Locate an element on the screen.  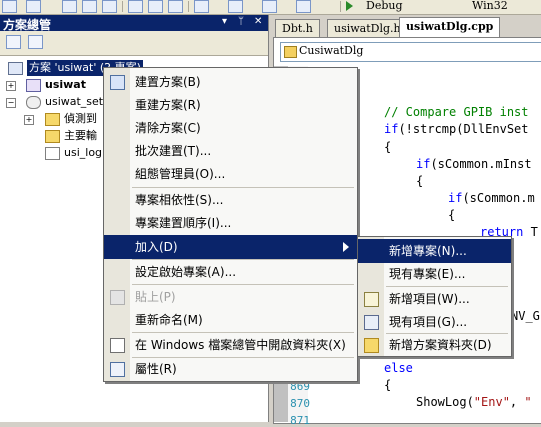
menu-item-rename: 重新命名(M) is located at coordinates (230, 320).